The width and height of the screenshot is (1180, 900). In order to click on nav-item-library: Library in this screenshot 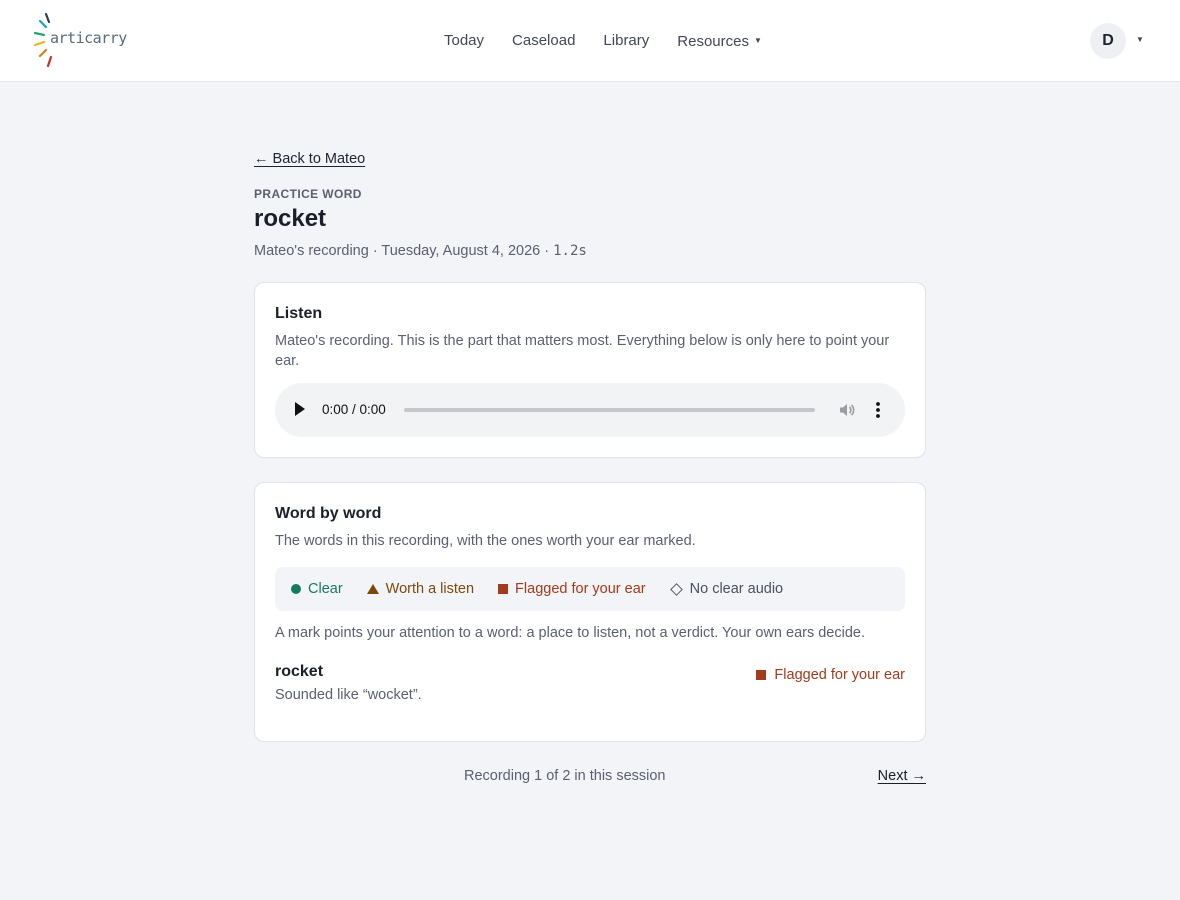, I will do `click(626, 41)`.